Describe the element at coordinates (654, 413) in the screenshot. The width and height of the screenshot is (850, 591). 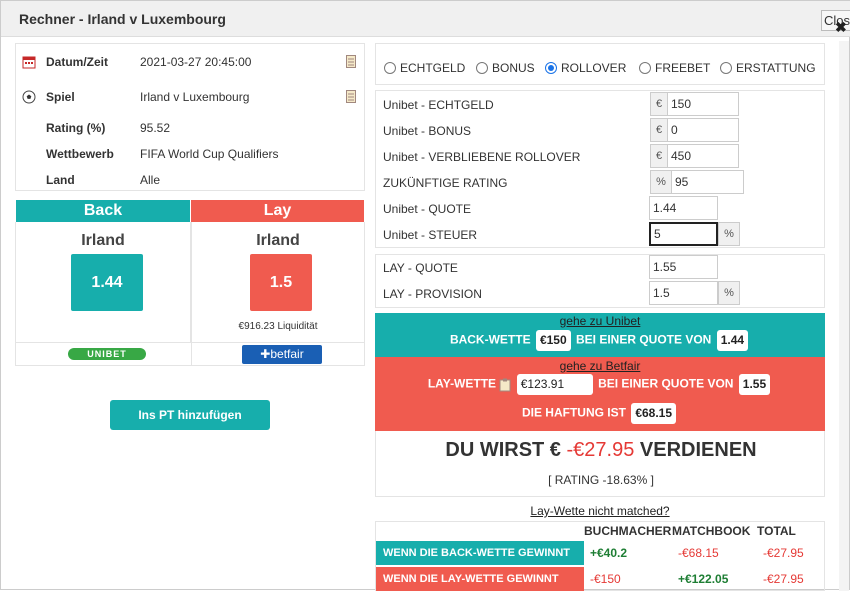
I see `liability-chip: €68.15` at that location.